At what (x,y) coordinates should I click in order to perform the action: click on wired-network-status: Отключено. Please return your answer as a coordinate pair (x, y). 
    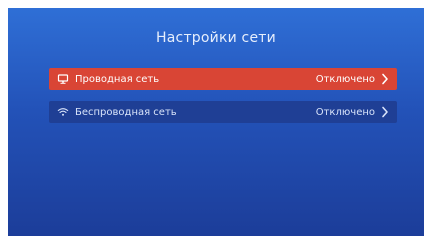
    Looking at the image, I should click on (345, 79).